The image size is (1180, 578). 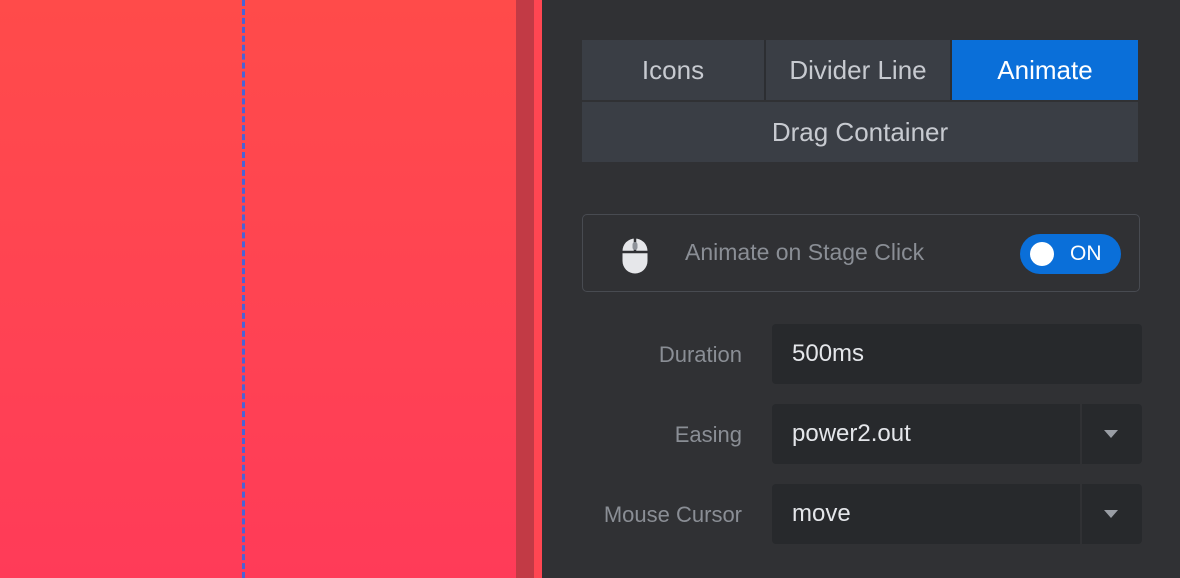 I want to click on dashed-divider-line, so click(x=243, y=289).